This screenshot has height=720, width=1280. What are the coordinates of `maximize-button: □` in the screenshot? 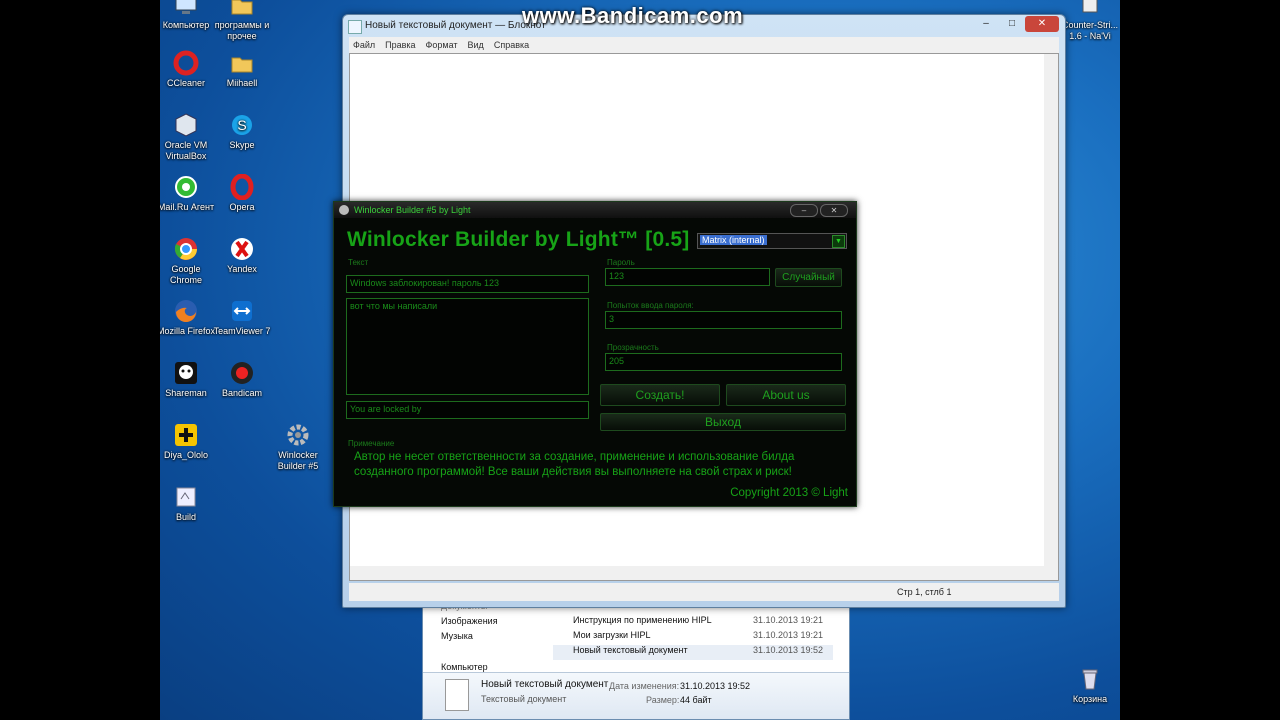 It's located at (1012, 24).